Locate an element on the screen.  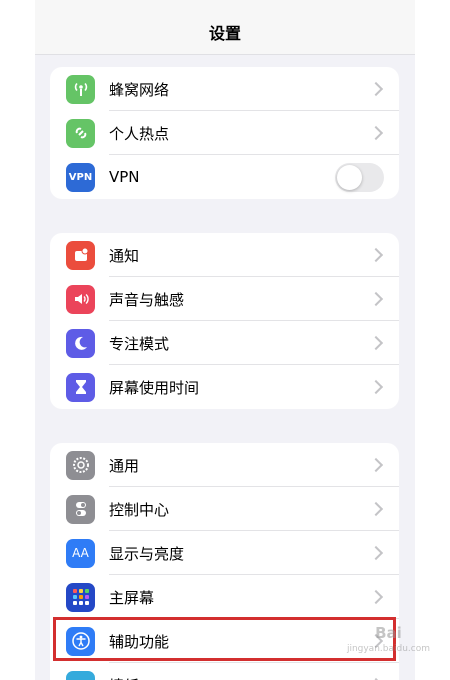
sound-icon is located at coordinates (80, 299).